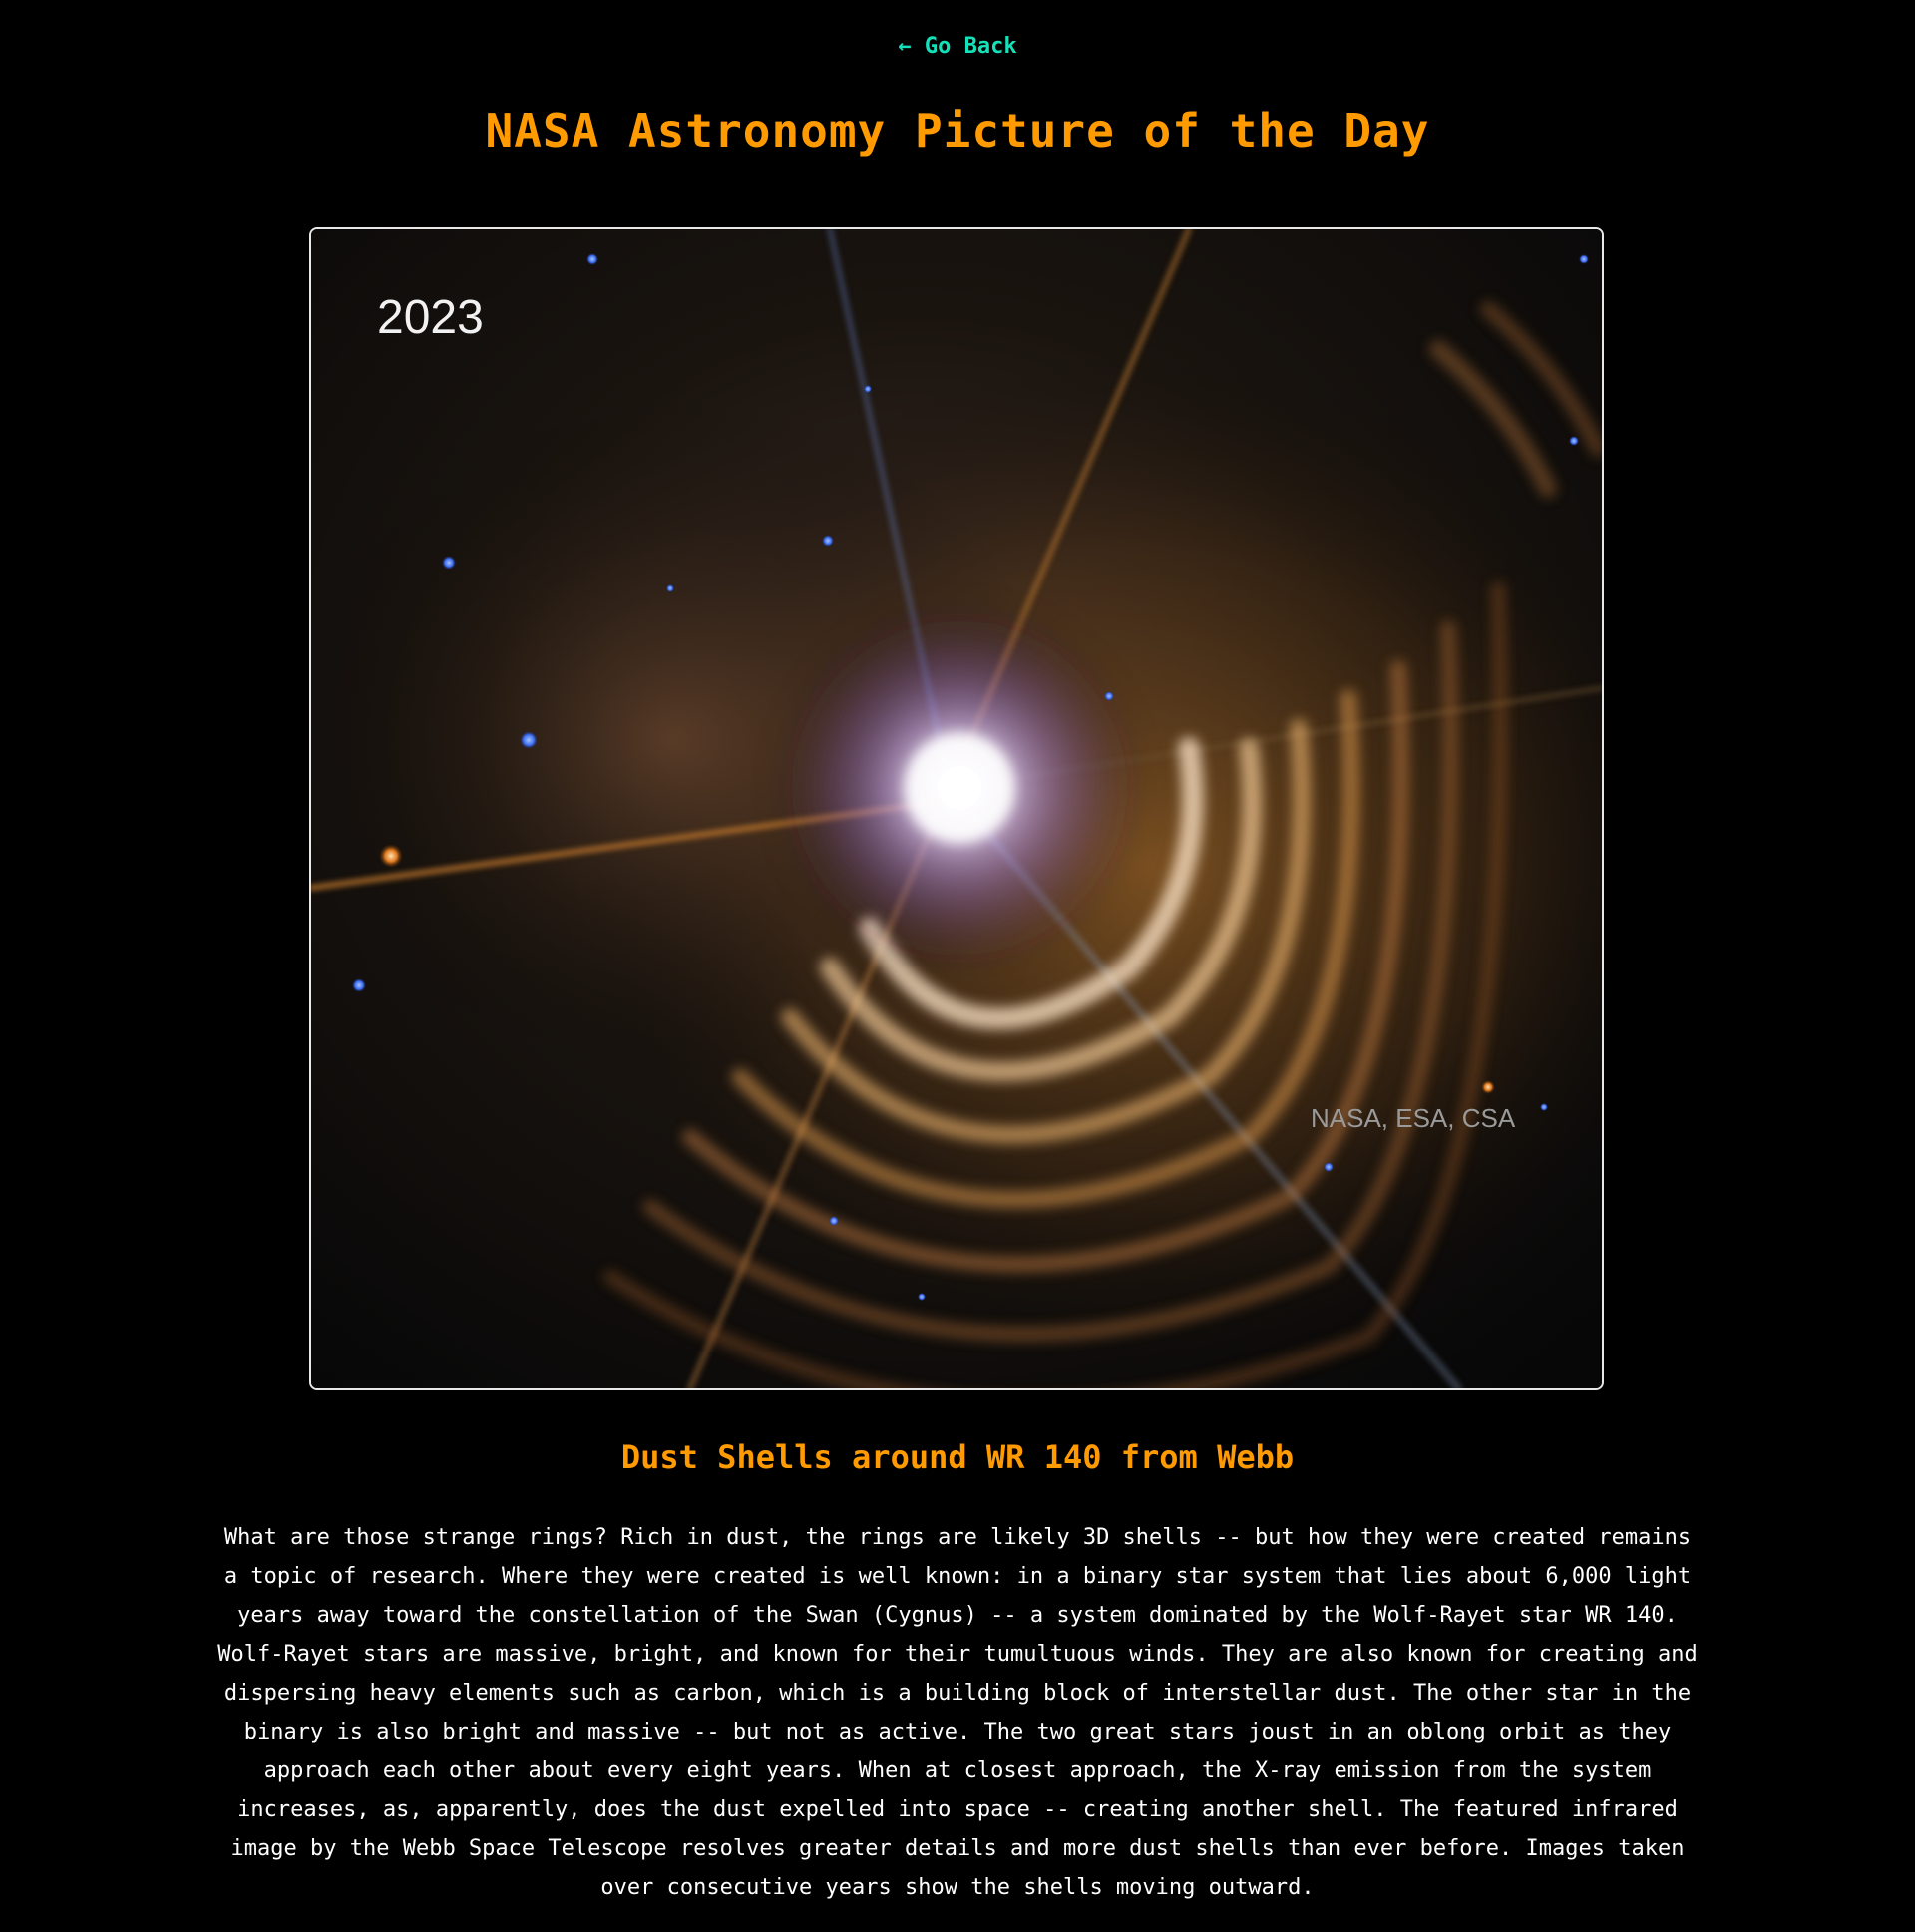 This screenshot has height=1932, width=1915. I want to click on go-back-link: ← Go Back, so click(957, 47).